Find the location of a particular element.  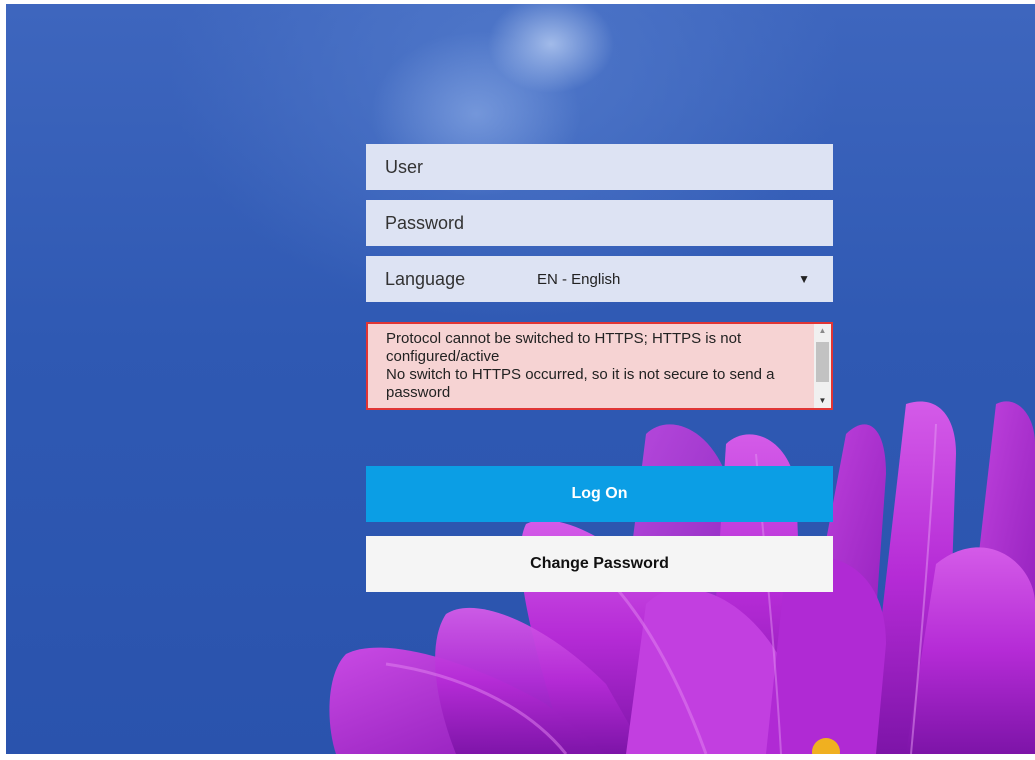

message-scrollbar: ▲ ▼ is located at coordinates (822, 366).